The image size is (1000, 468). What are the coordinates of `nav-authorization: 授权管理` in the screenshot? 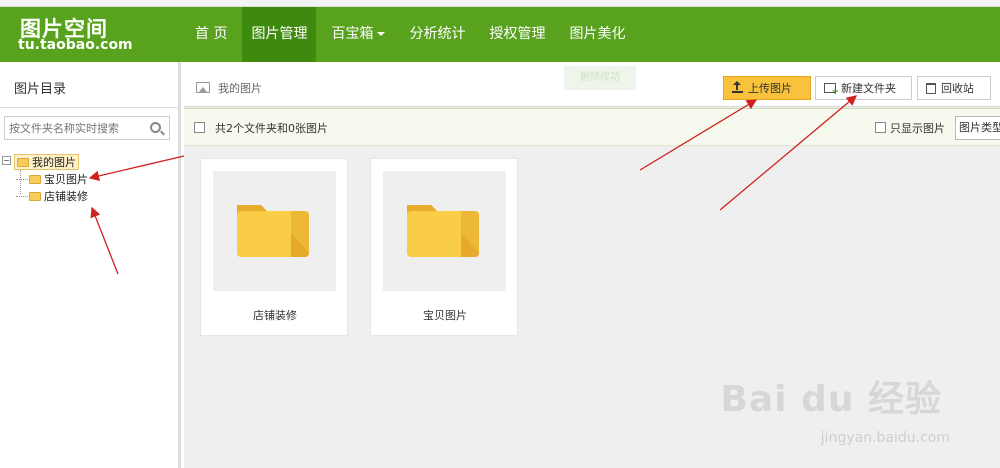 It's located at (517, 34).